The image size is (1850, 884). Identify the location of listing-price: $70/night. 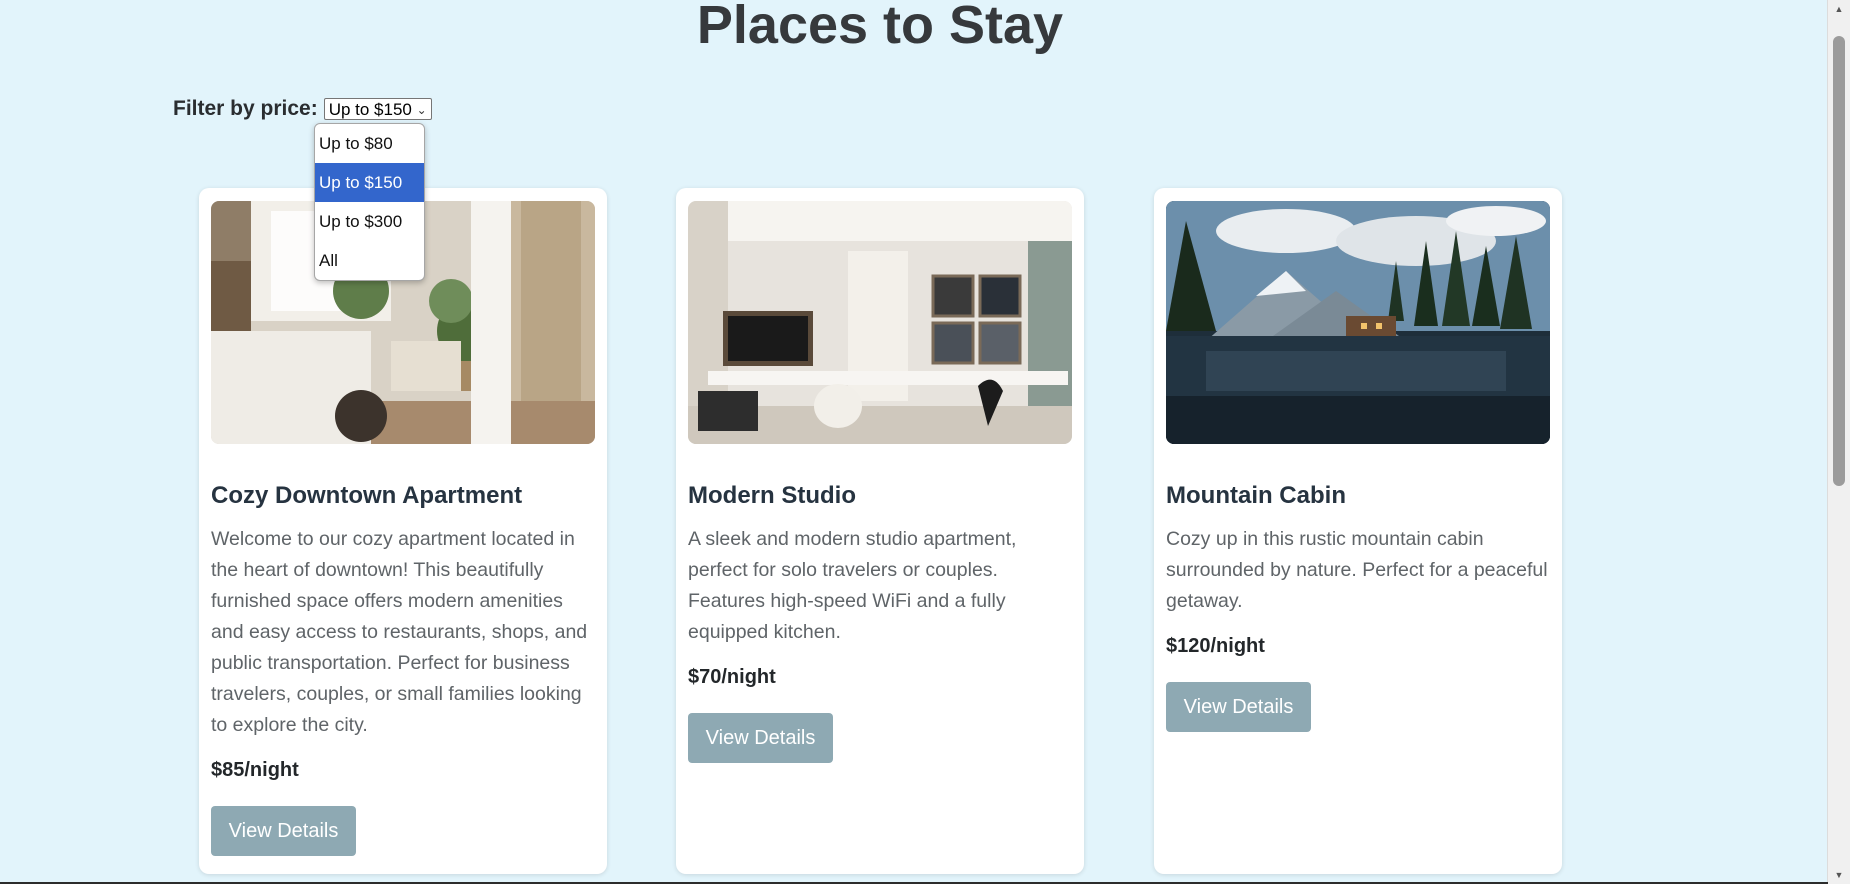
(732, 677).